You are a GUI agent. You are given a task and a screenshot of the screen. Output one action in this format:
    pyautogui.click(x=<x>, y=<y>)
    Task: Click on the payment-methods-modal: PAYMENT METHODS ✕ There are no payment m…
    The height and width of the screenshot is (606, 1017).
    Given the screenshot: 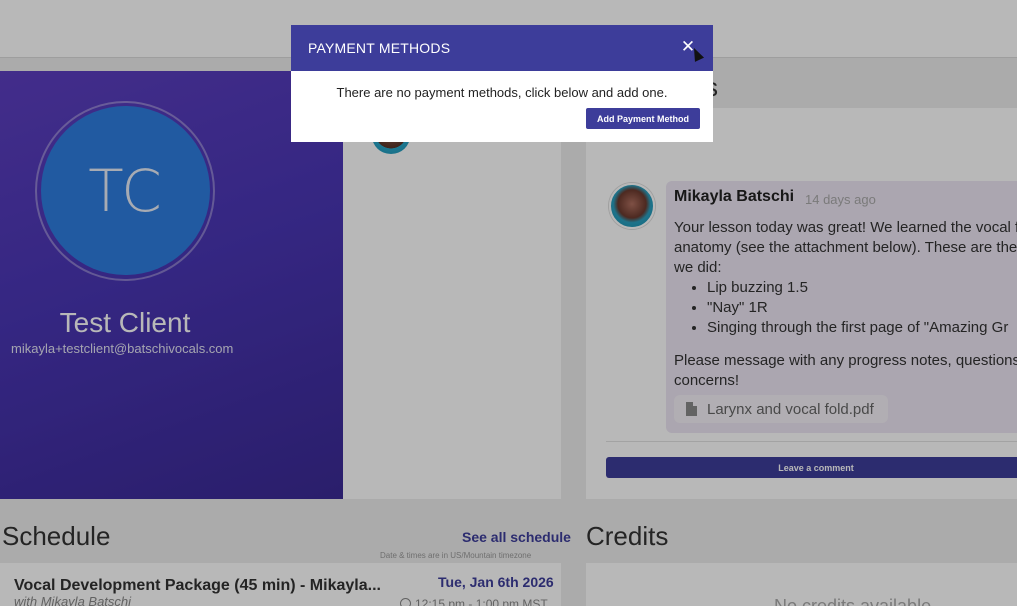 What is the action you would take?
    pyautogui.click(x=502, y=83)
    